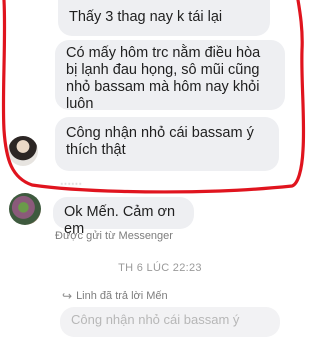 This screenshot has height=337, width=320. I want to click on sender-avatar, so click(23, 151).